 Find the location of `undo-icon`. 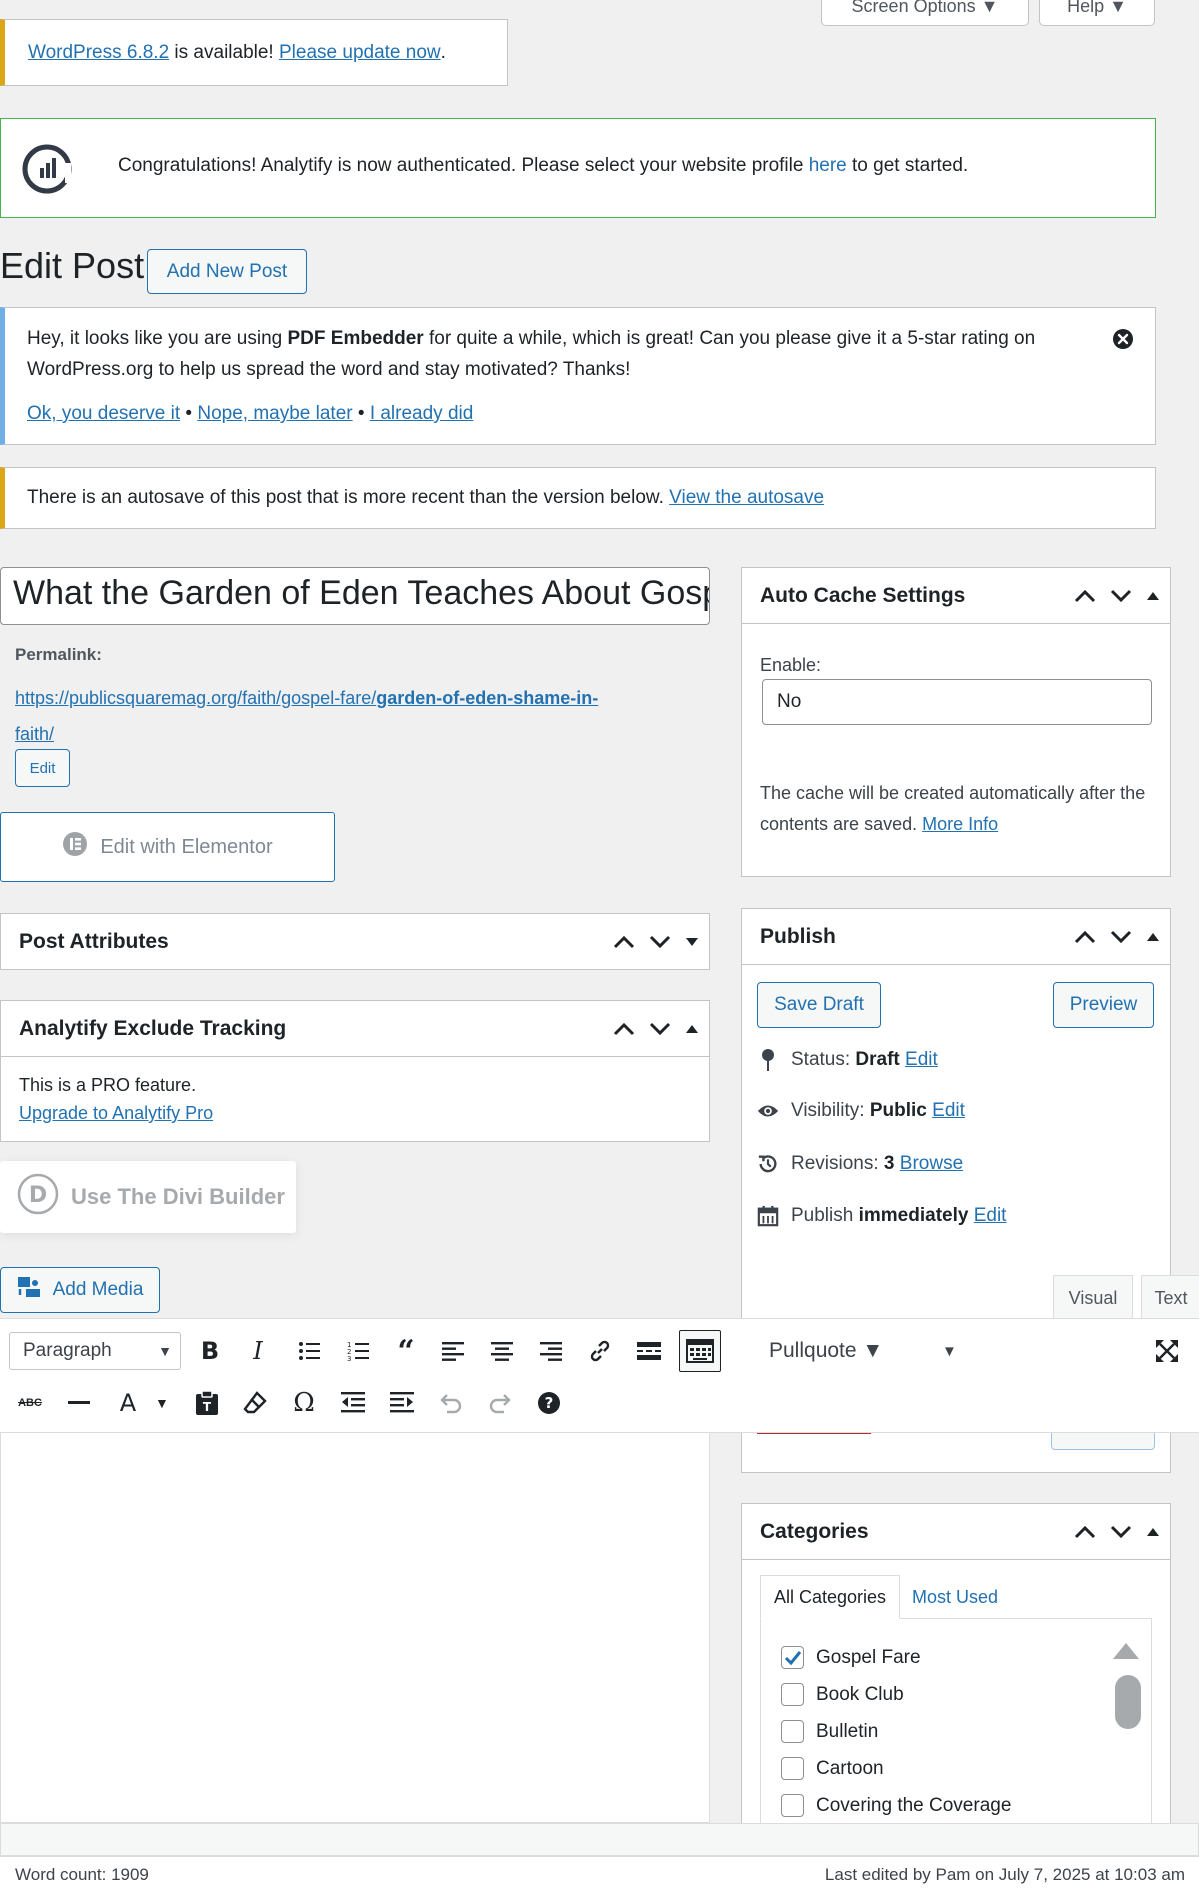

undo-icon is located at coordinates (451, 1403).